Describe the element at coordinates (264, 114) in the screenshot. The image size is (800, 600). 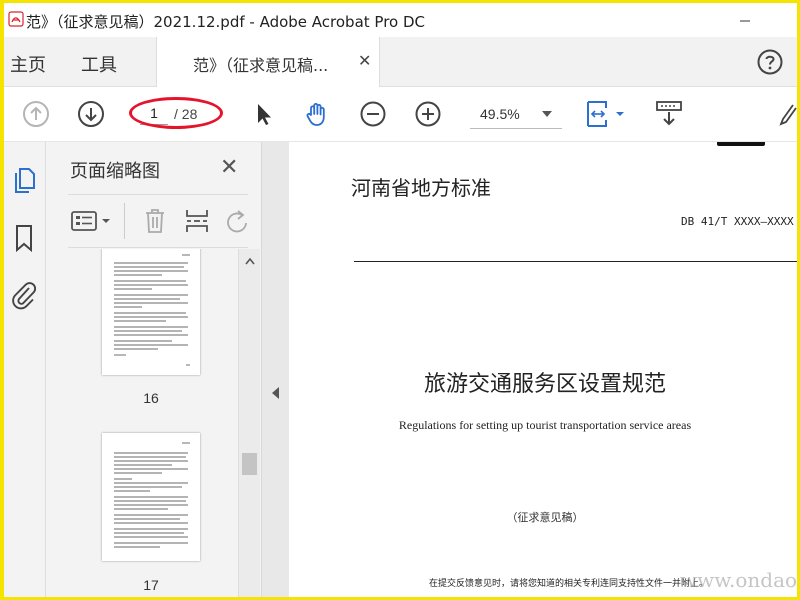
I see `cursor-arrow-icon` at that location.